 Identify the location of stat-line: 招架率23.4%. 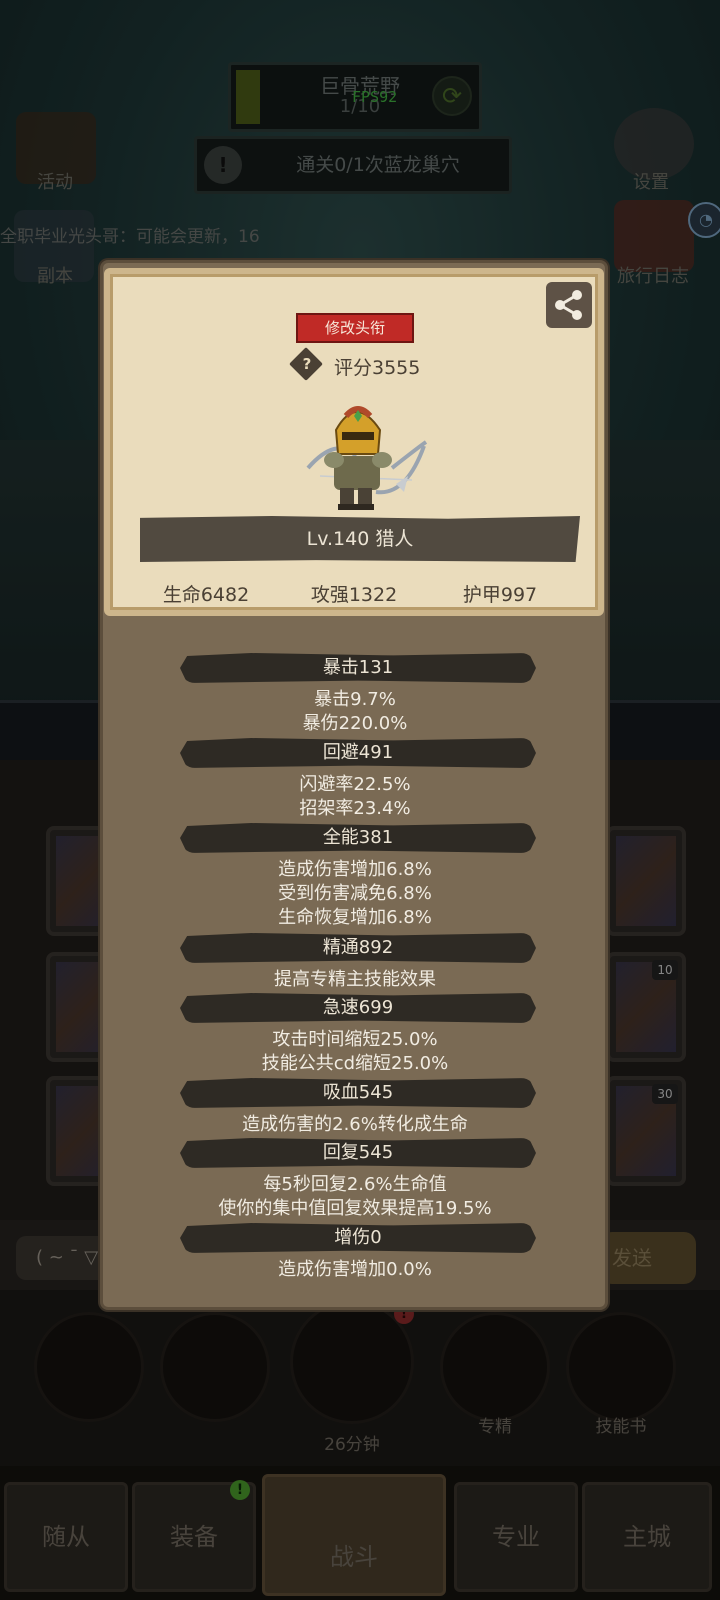
(355, 808).